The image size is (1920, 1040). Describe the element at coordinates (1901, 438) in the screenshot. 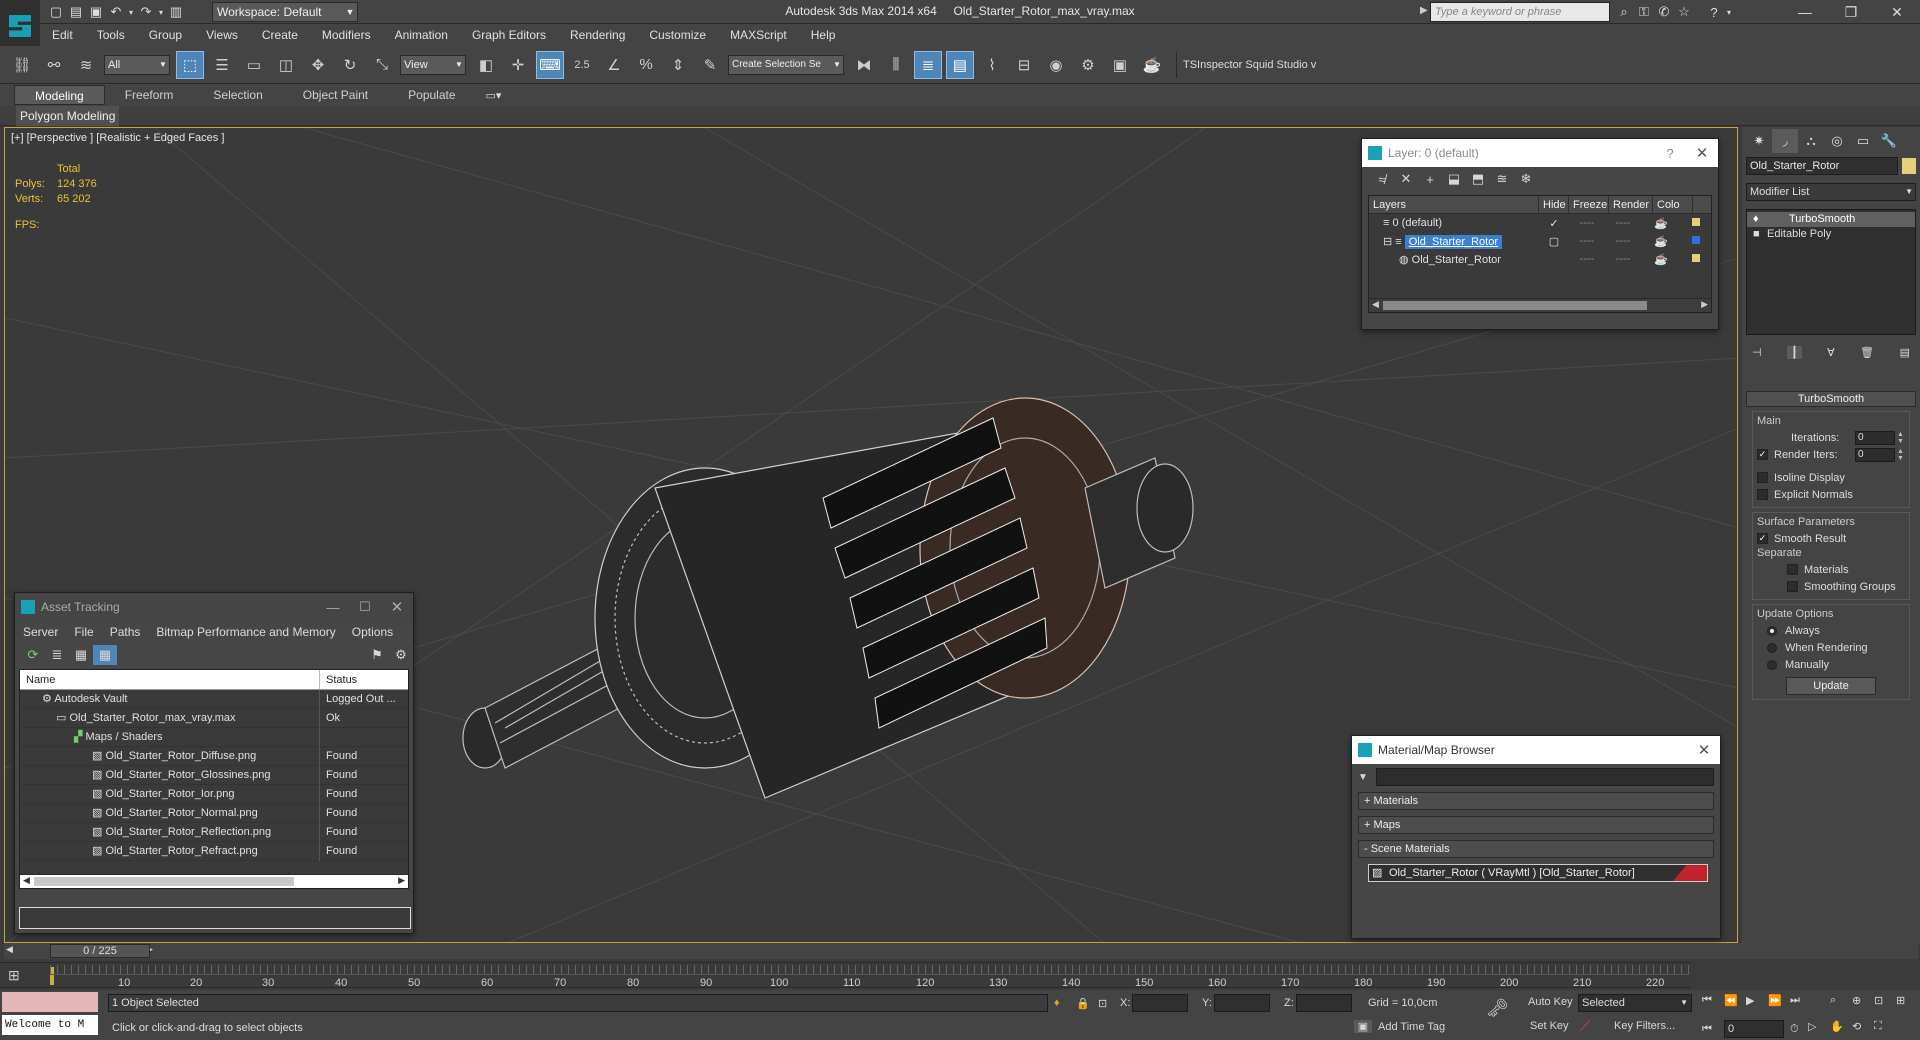

I see `spinner-arrows-icon: ▲ ▼` at that location.